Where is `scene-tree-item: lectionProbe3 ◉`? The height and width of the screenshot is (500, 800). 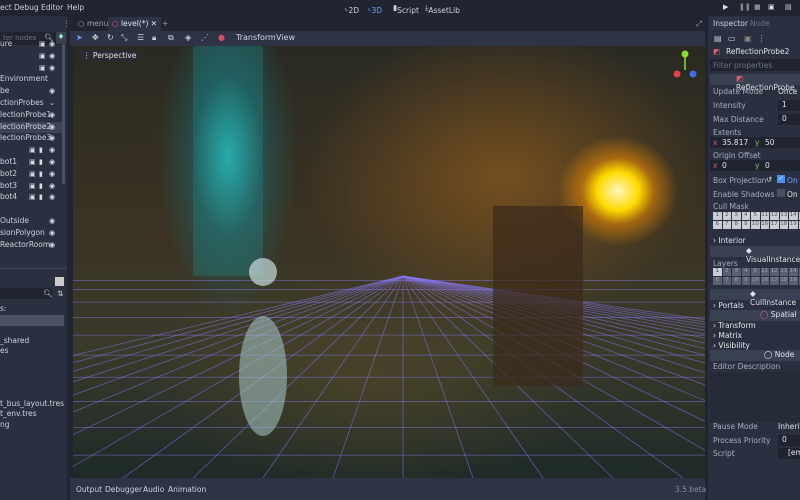
scene-tree-item: lectionProbe3 ◉ is located at coordinates (31, 139).